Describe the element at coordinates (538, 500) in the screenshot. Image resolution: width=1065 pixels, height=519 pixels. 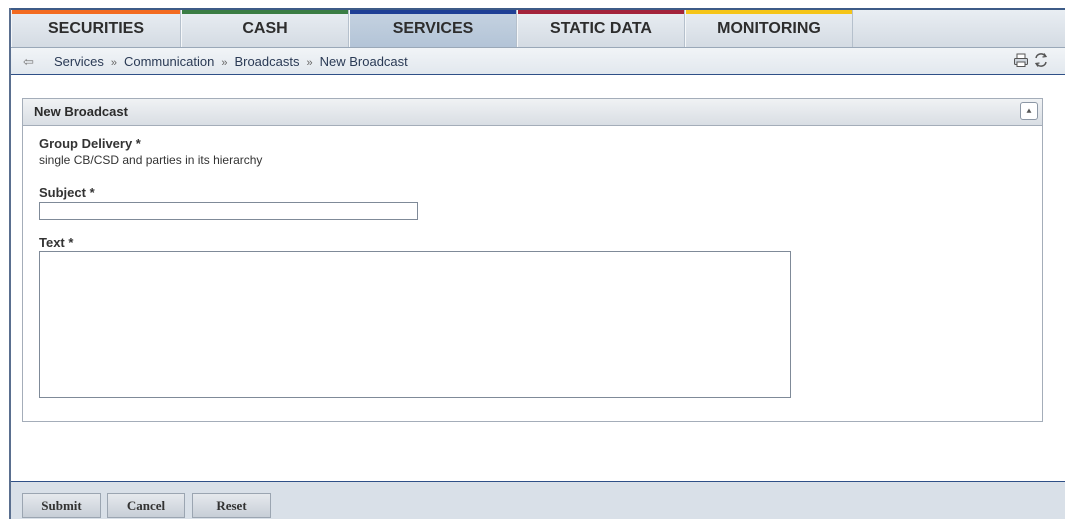
I see `action-bar: Submit Cancel Reset` at that location.